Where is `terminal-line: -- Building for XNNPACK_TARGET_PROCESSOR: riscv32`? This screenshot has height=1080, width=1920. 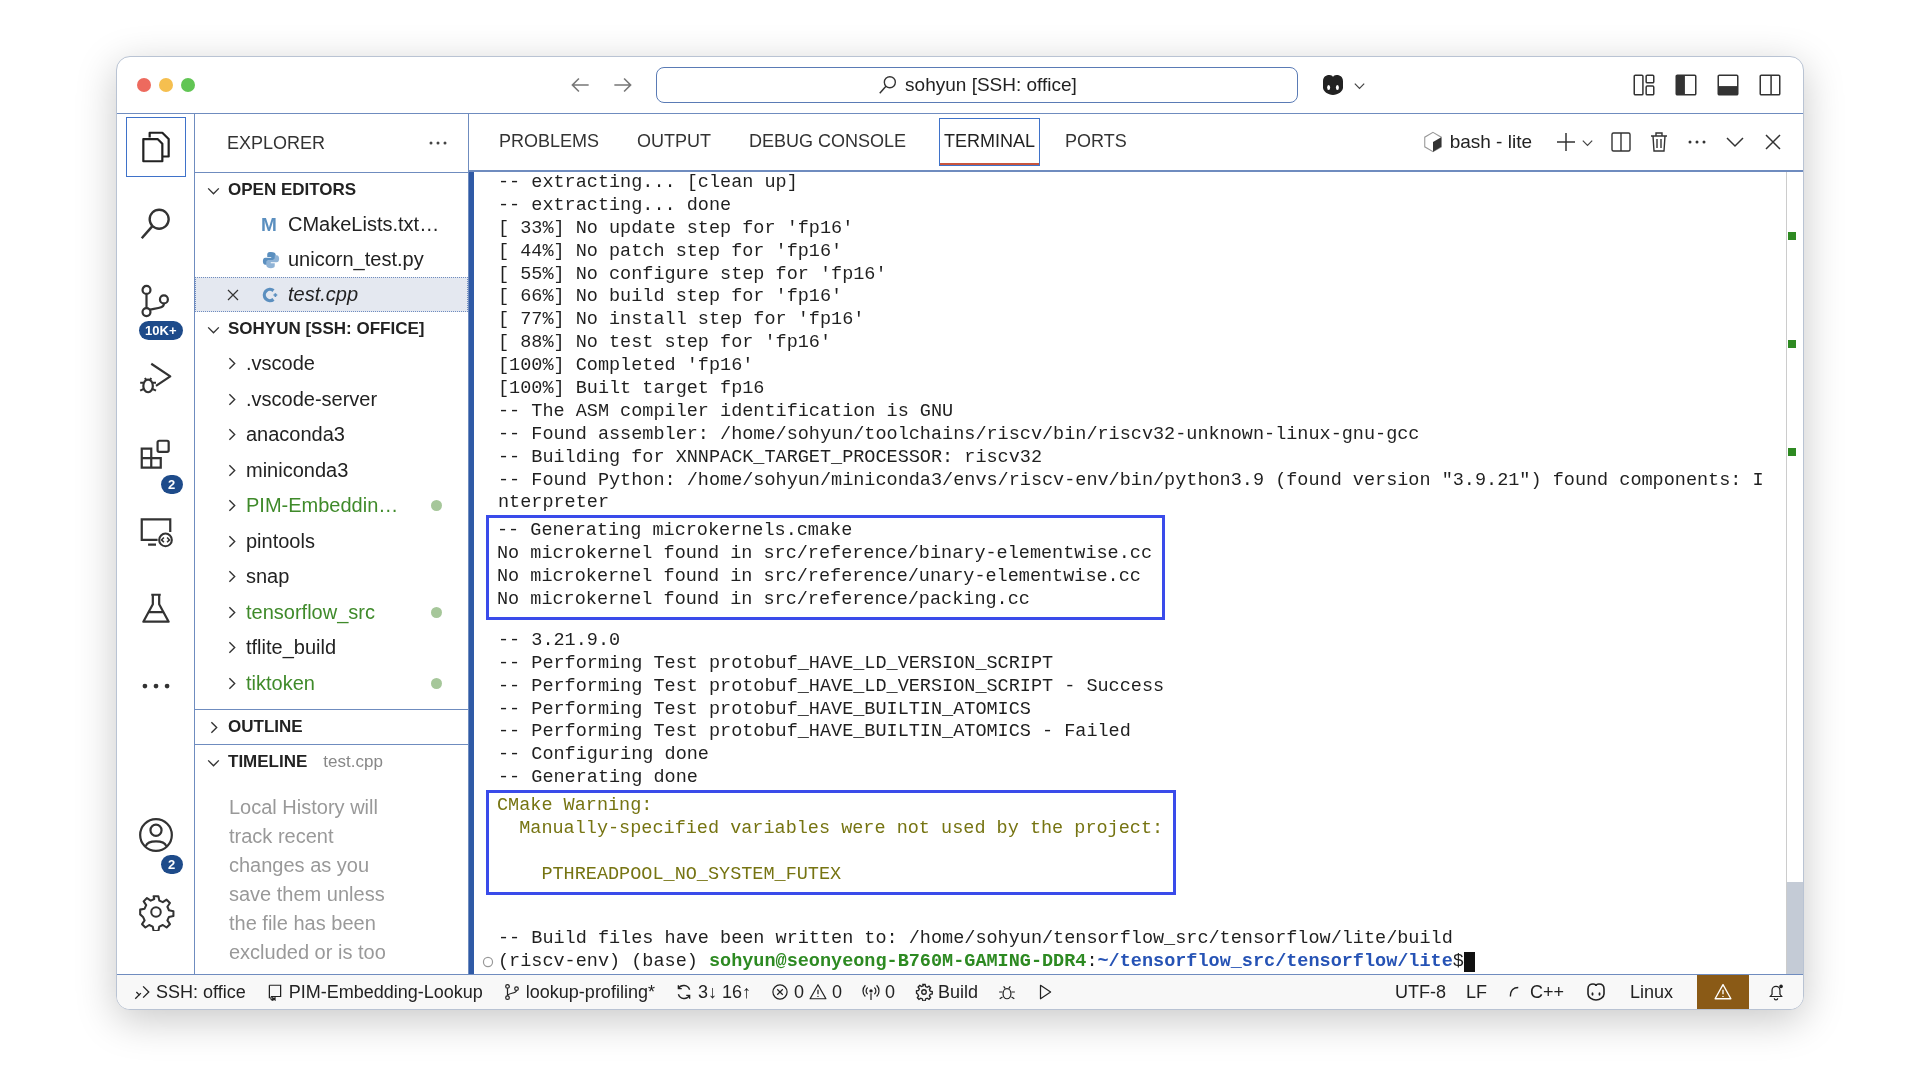
terminal-line: -- Building for XNNPACK_TARGET_PROCESSOR: riscv32 is located at coordinates (770, 458).